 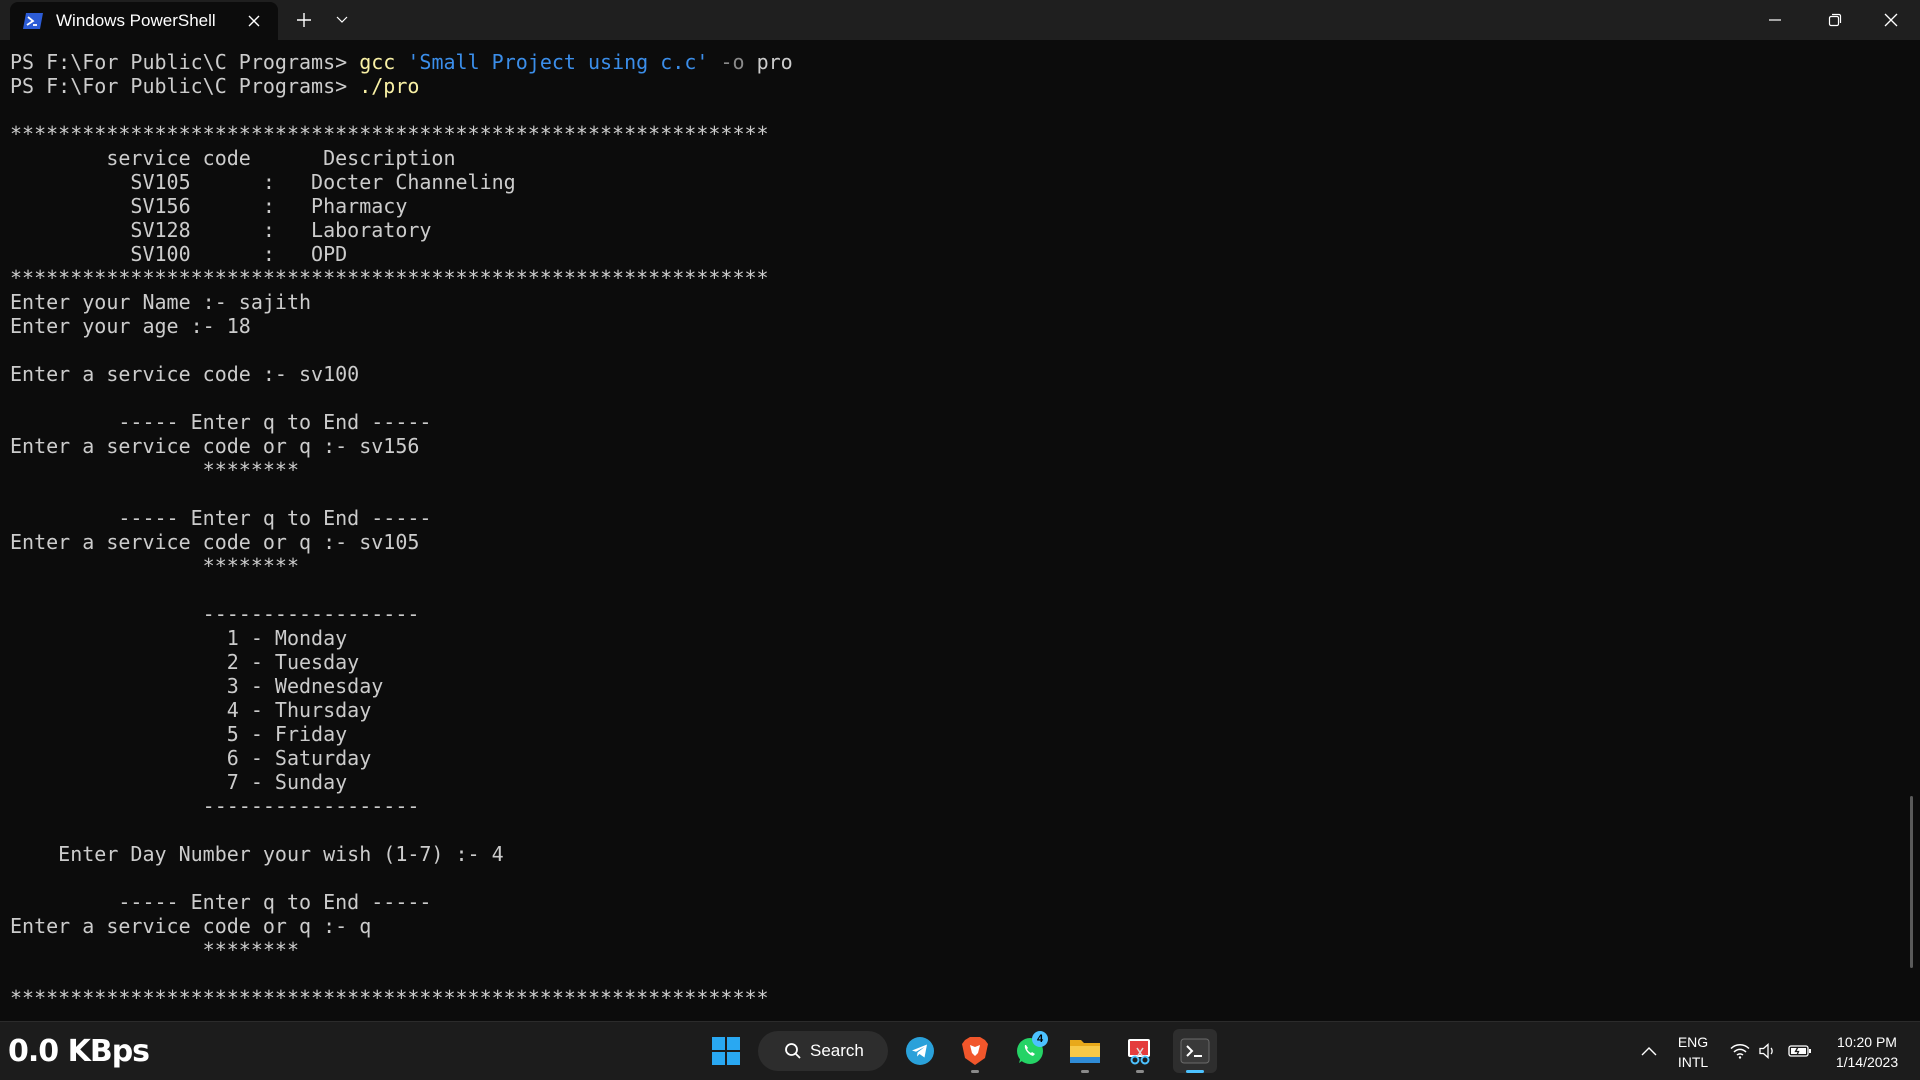 I want to click on output-line: Enter your age :- 18, so click(x=130, y=326).